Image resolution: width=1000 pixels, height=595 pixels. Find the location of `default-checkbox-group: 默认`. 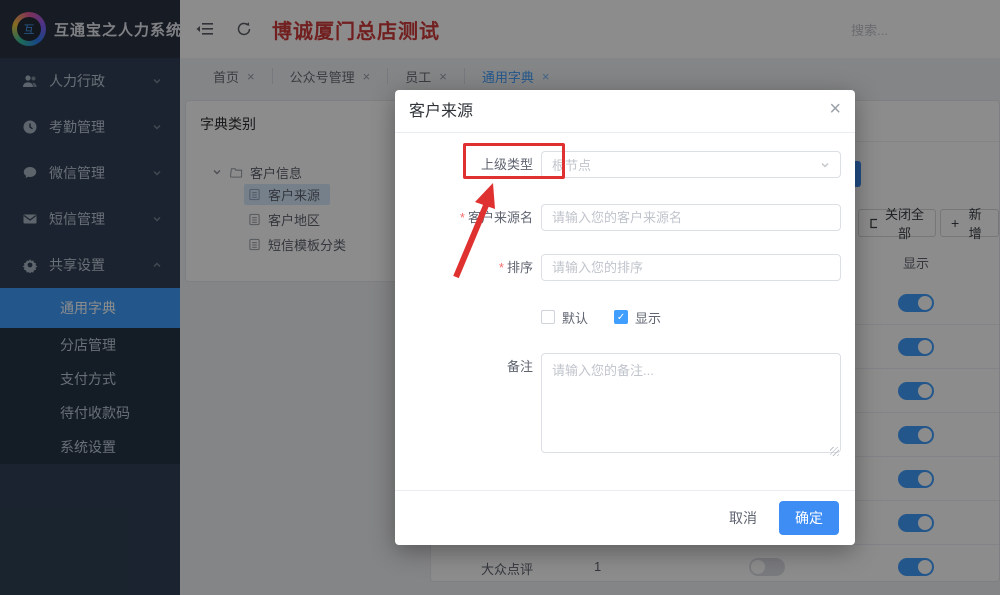

default-checkbox-group: 默认 is located at coordinates (564, 317).